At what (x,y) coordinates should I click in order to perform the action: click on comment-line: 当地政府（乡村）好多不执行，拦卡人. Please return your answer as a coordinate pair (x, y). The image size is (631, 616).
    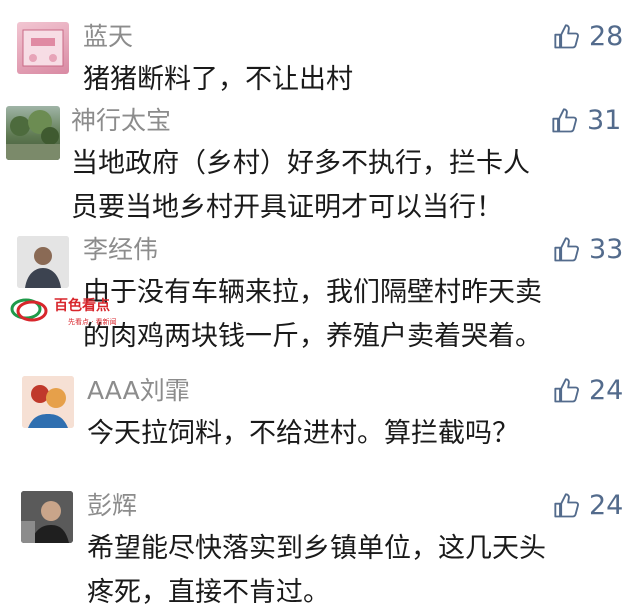
    Looking at the image, I should click on (300, 163).